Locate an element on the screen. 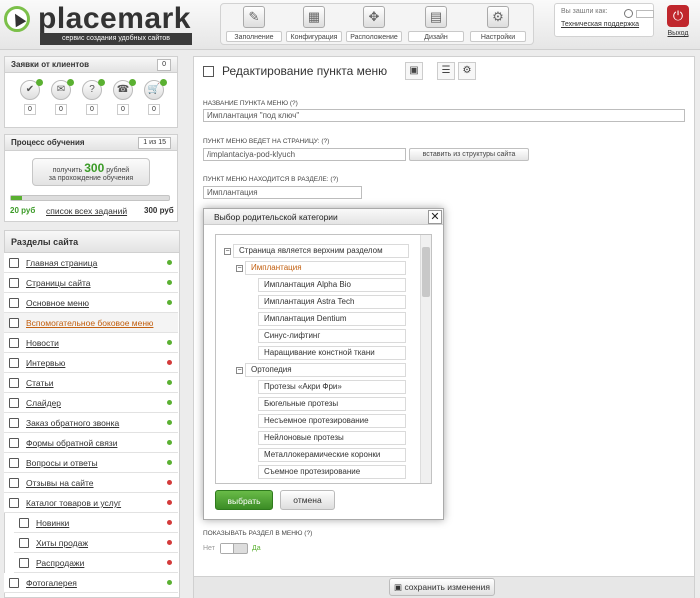  sidebar-item: Статьи is located at coordinates (91, 383).